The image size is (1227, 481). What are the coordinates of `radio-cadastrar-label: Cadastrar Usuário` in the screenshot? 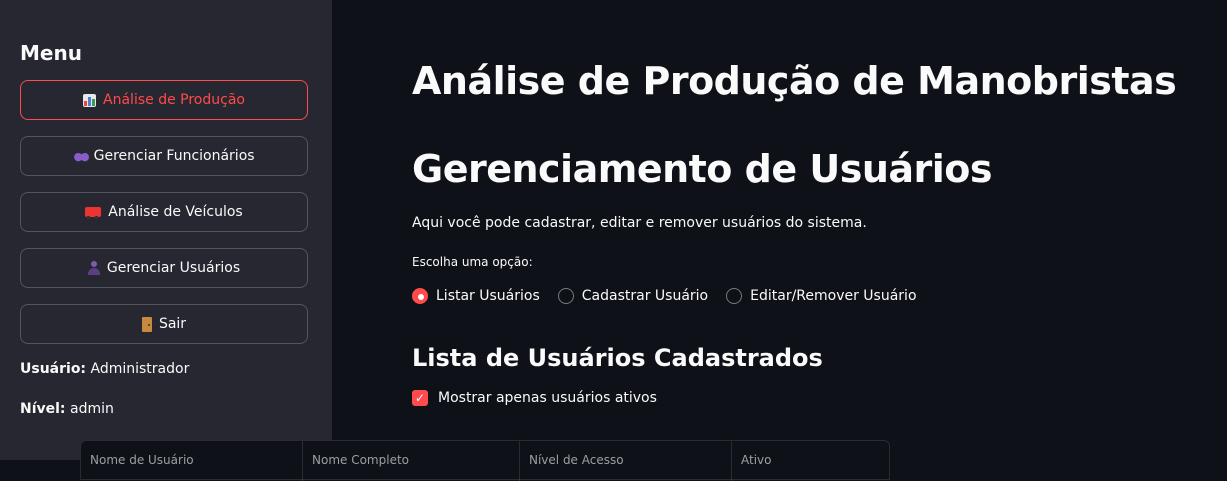 It's located at (645, 296).